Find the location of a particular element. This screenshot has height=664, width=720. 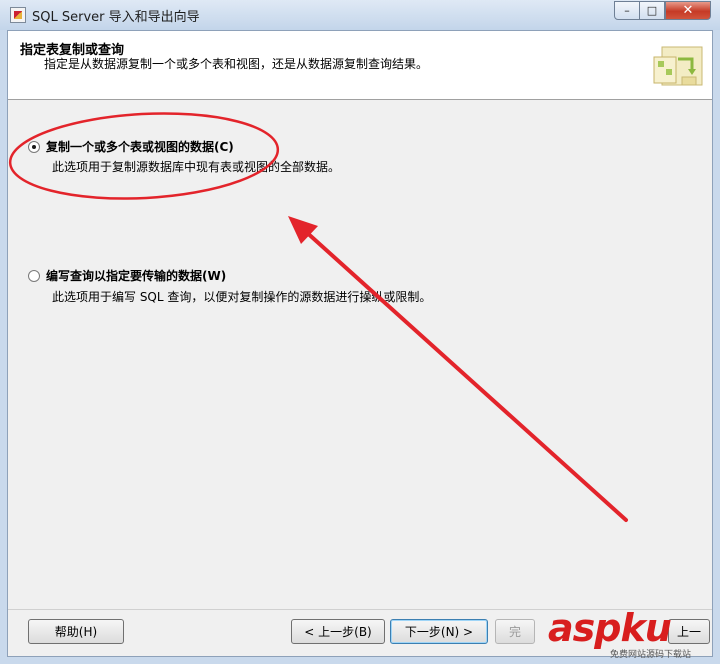

option-copy-tables: 复制一个或多个表或视图的数据(C) is located at coordinates (131, 146).